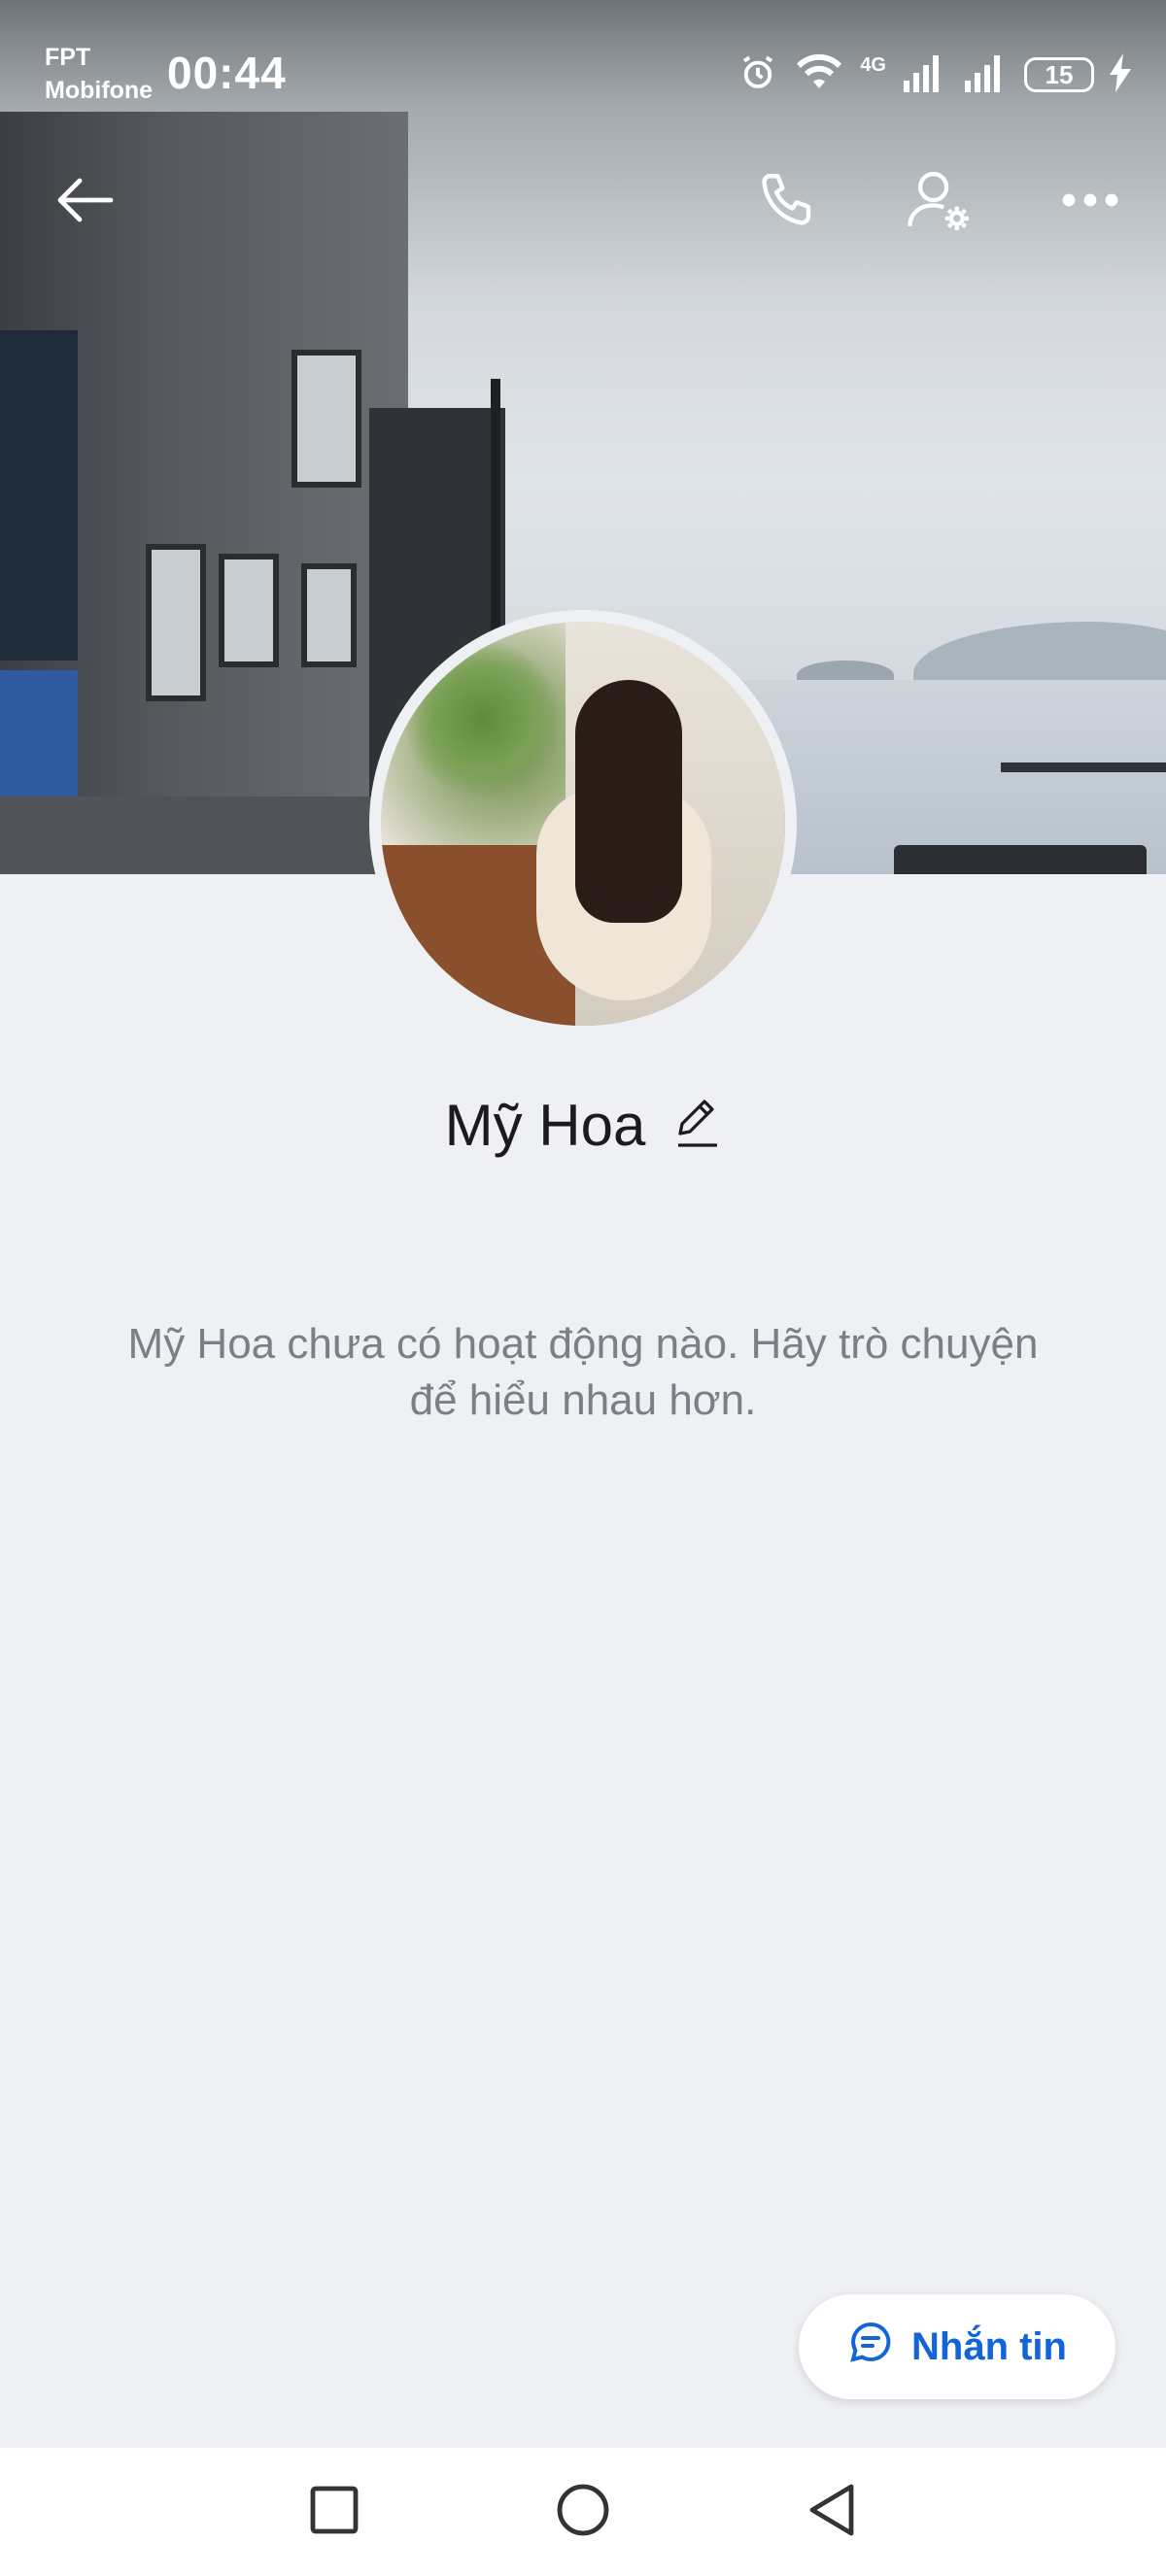 The image size is (1166, 2576). What do you see at coordinates (204, 835) in the screenshot?
I see `cover-street` at bounding box center [204, 835].